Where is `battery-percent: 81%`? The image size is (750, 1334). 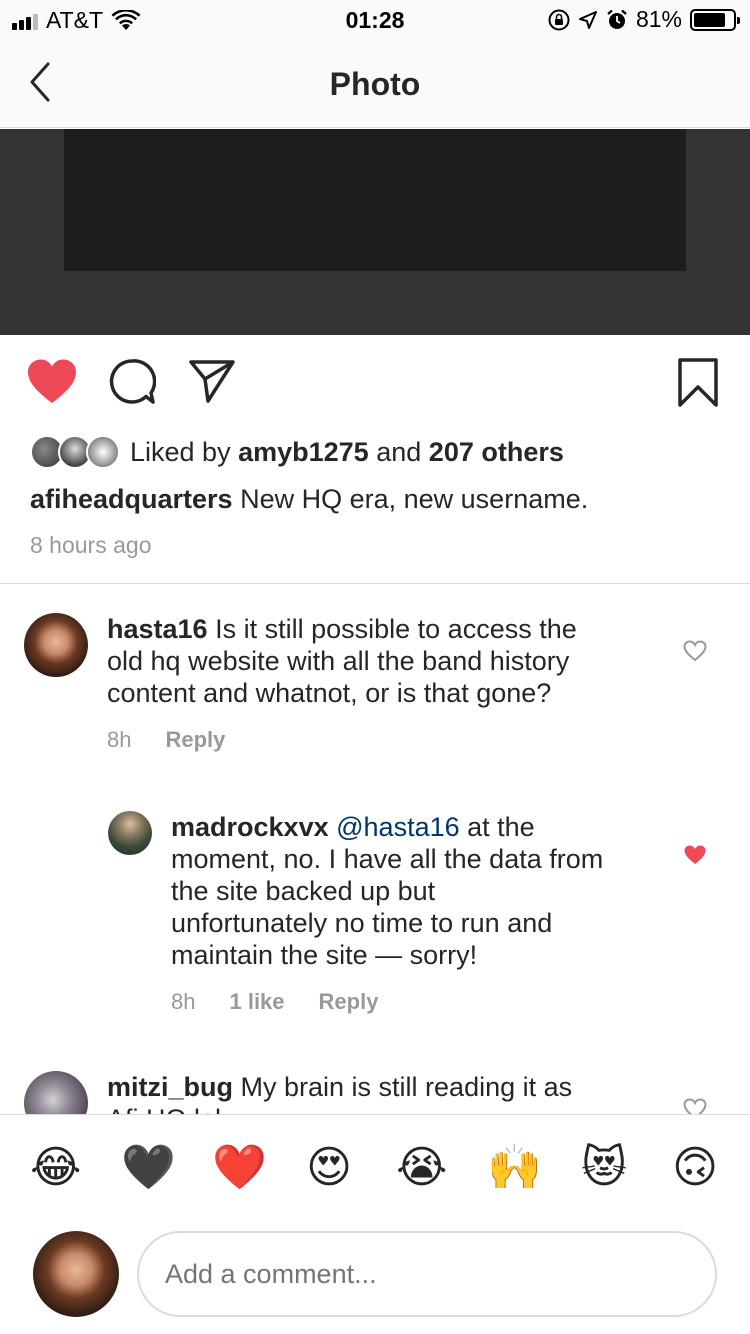
battery-percent: 81% is located at coordinates (658, 19).